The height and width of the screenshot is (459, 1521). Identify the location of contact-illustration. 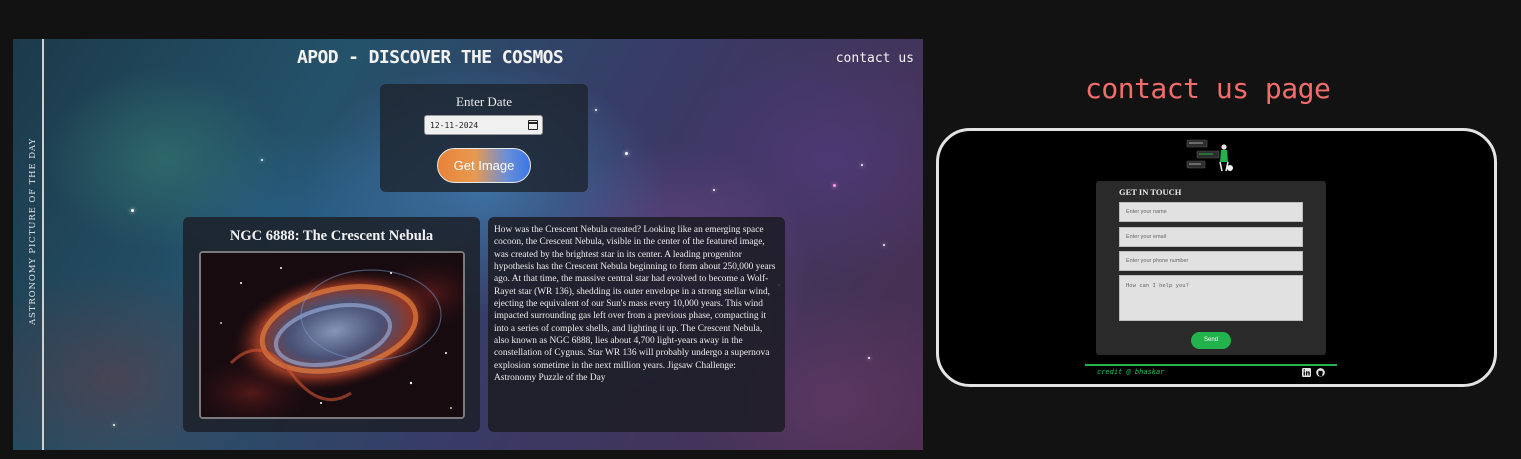
(1209, 155).